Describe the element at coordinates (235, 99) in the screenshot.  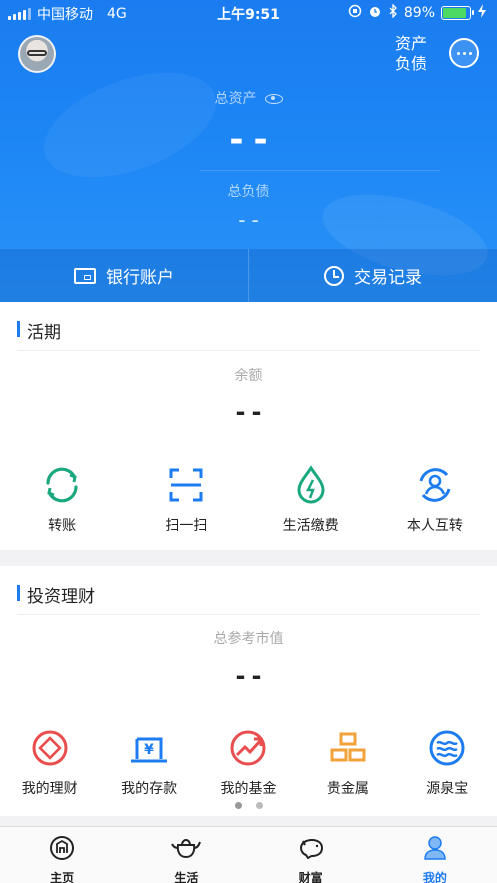
I see `total-assets-label: 总资产` at that location.